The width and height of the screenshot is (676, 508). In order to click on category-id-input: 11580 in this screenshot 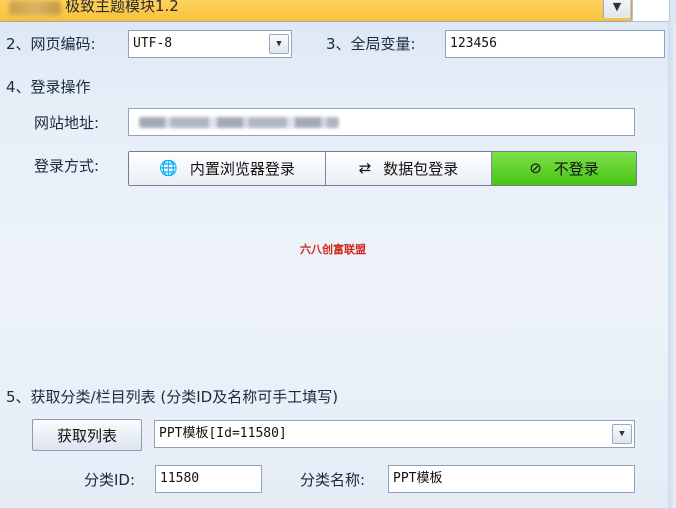, I will do `click(208, 479)`.